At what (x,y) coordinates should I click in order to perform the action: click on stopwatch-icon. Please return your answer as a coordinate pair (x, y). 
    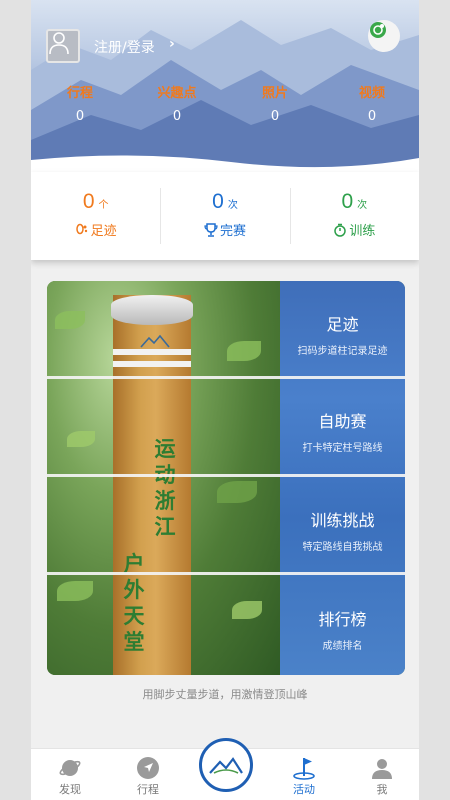
    Looking at the image, I should click on (340, 230).